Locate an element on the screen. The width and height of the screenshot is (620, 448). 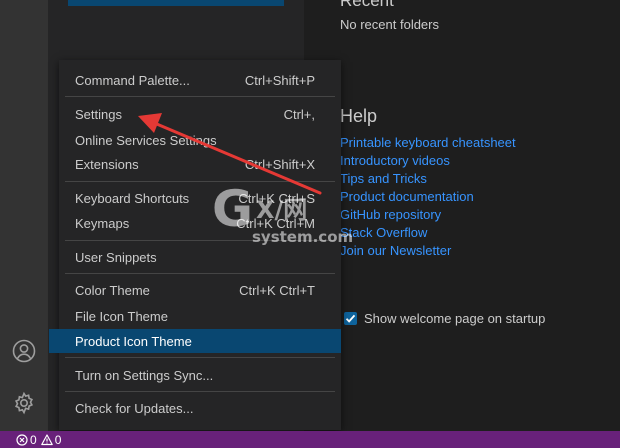
recent-empty-text: No recent folders is located at coordinates (389, 24).